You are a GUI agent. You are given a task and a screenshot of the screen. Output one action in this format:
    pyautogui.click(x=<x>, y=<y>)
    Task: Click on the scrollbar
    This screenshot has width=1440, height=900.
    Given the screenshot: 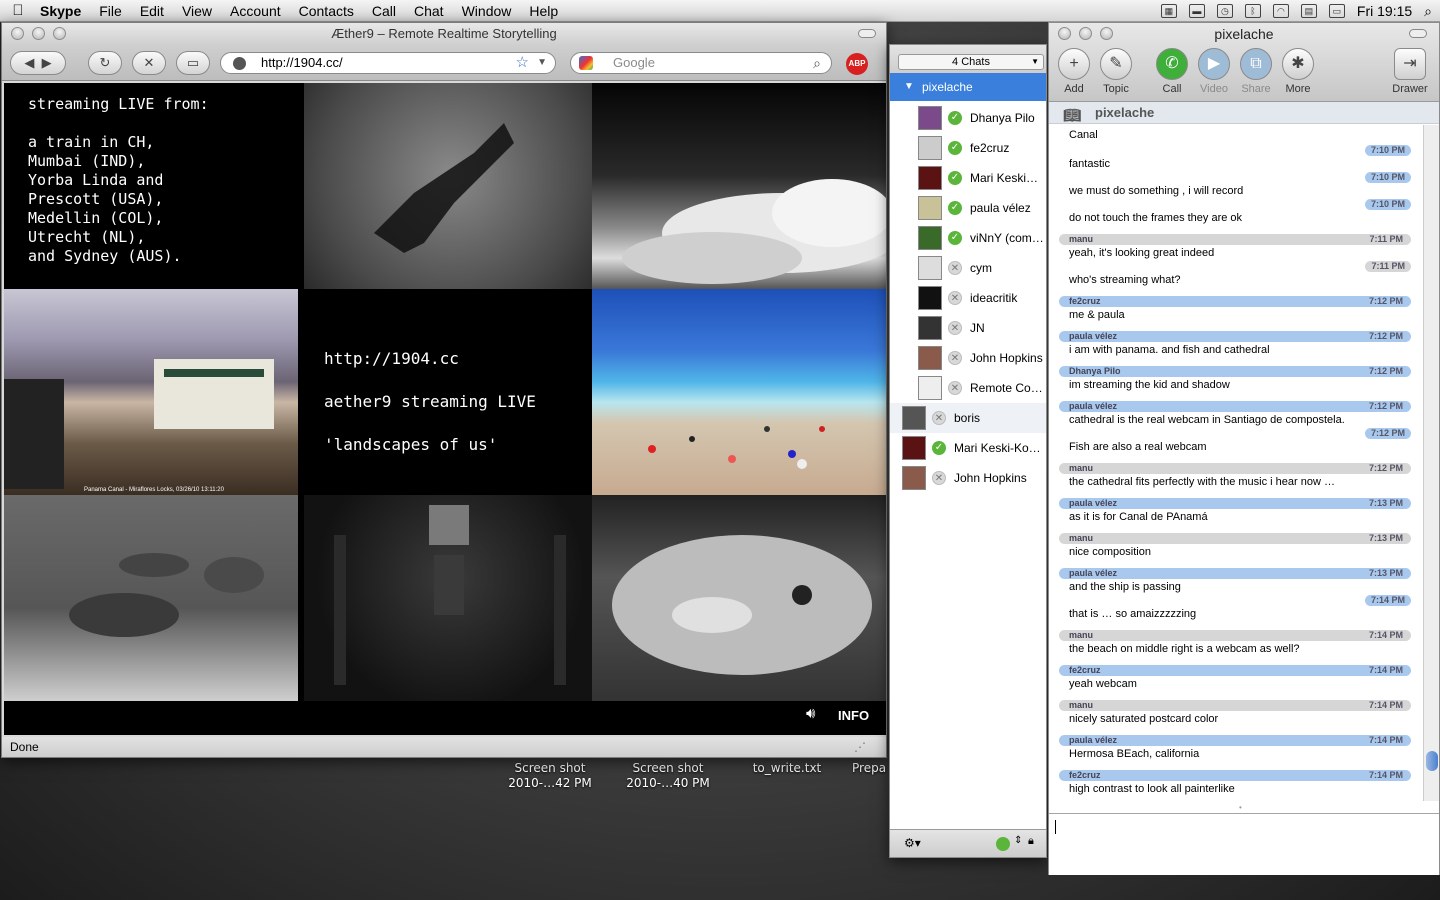 What is the action you would take?
    pyautogui.click(x=1431, y=463)
    